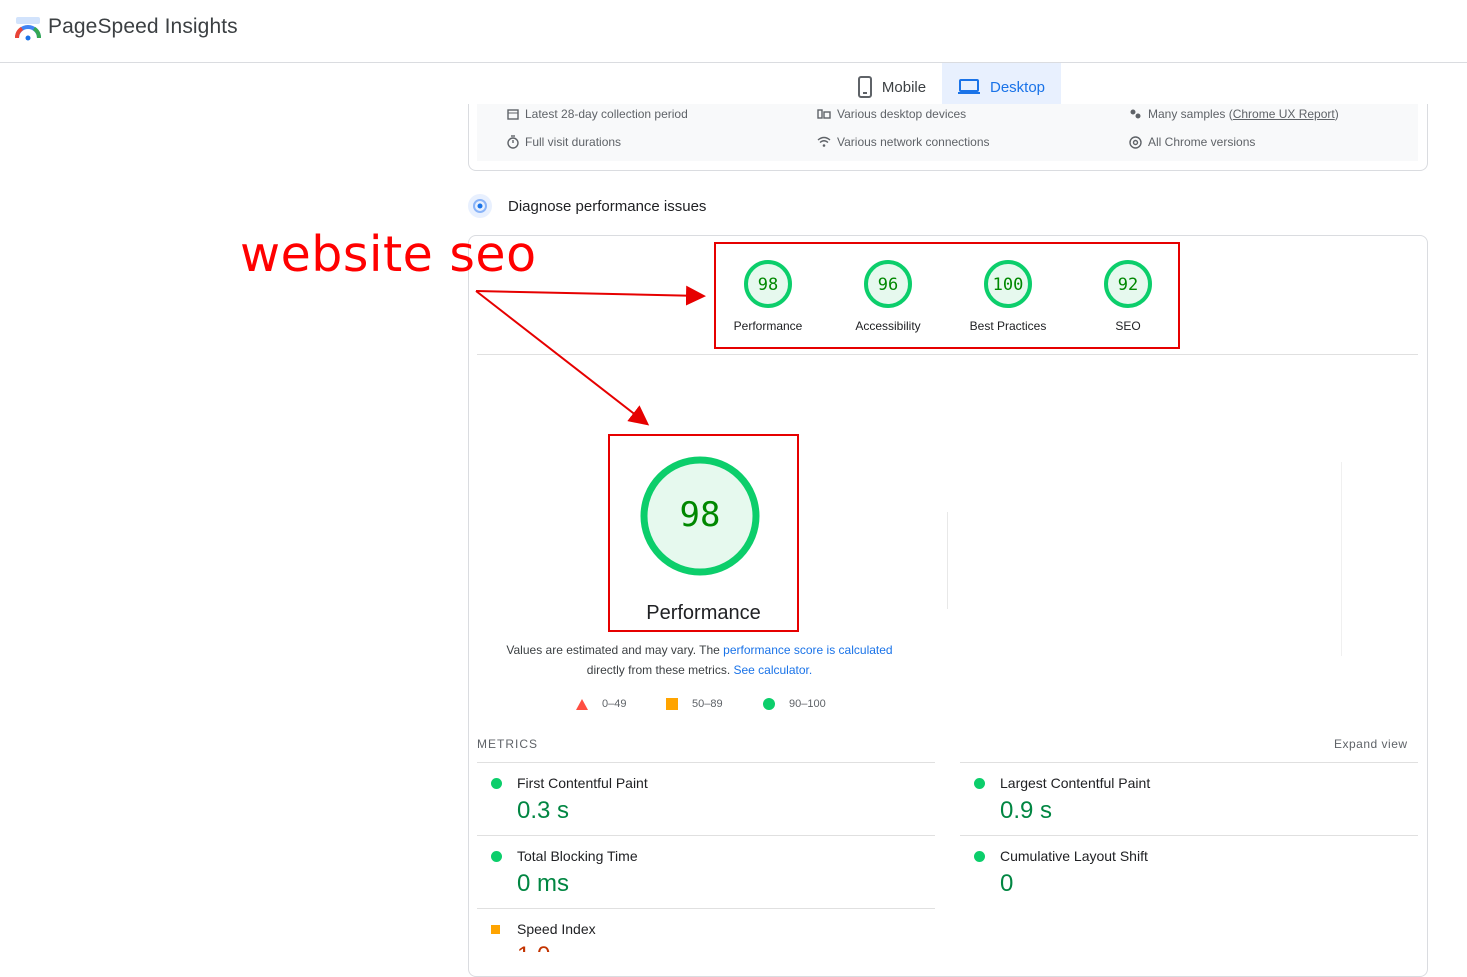  I want to click on legend-fail: 0–49, so click(601, 704).